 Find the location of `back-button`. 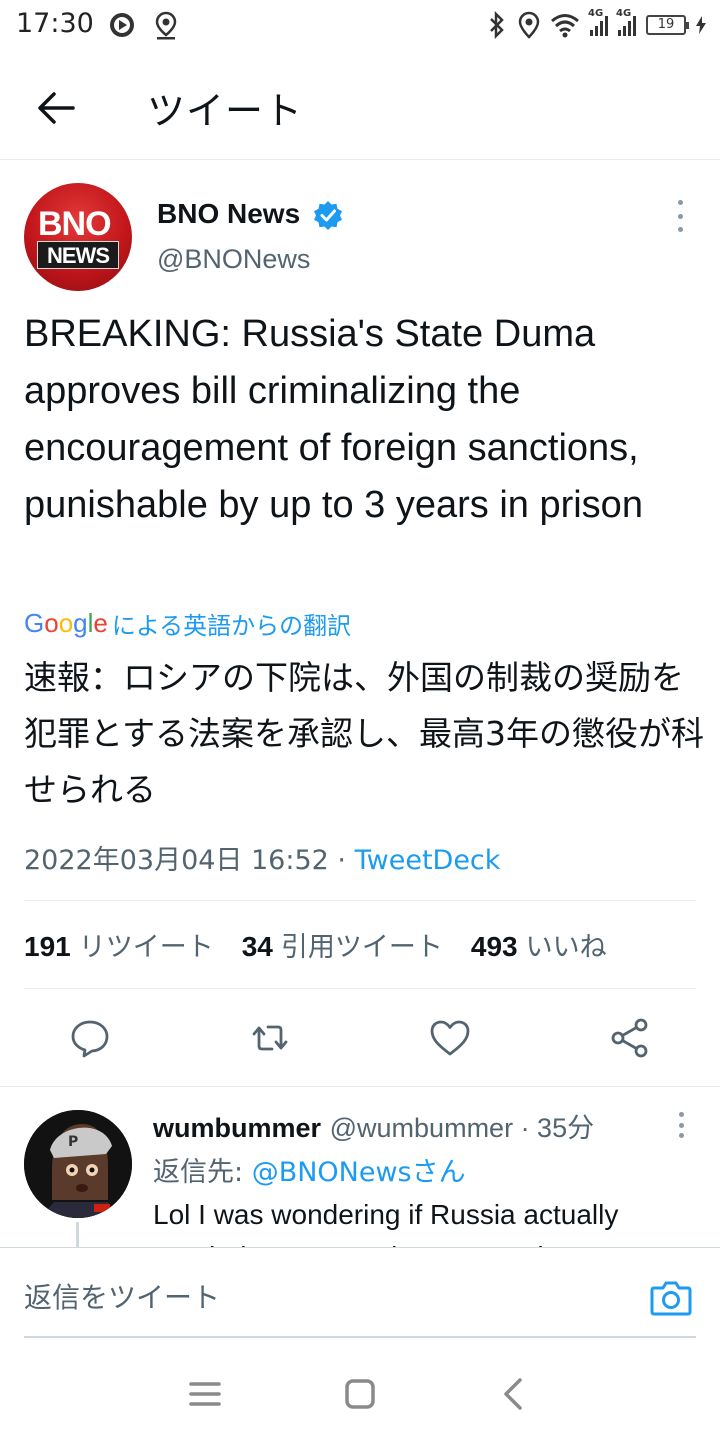

back-button is located at coordinates (56, 108).